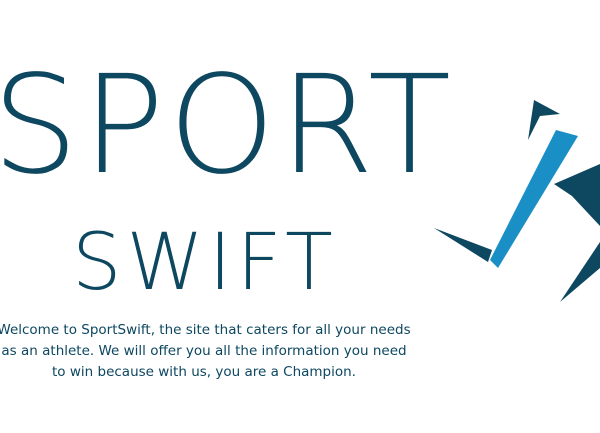  What do you see at coordinates (534, 199) in the screenshot?
I see `runner-body-shape` at bounding box center [534, 199].